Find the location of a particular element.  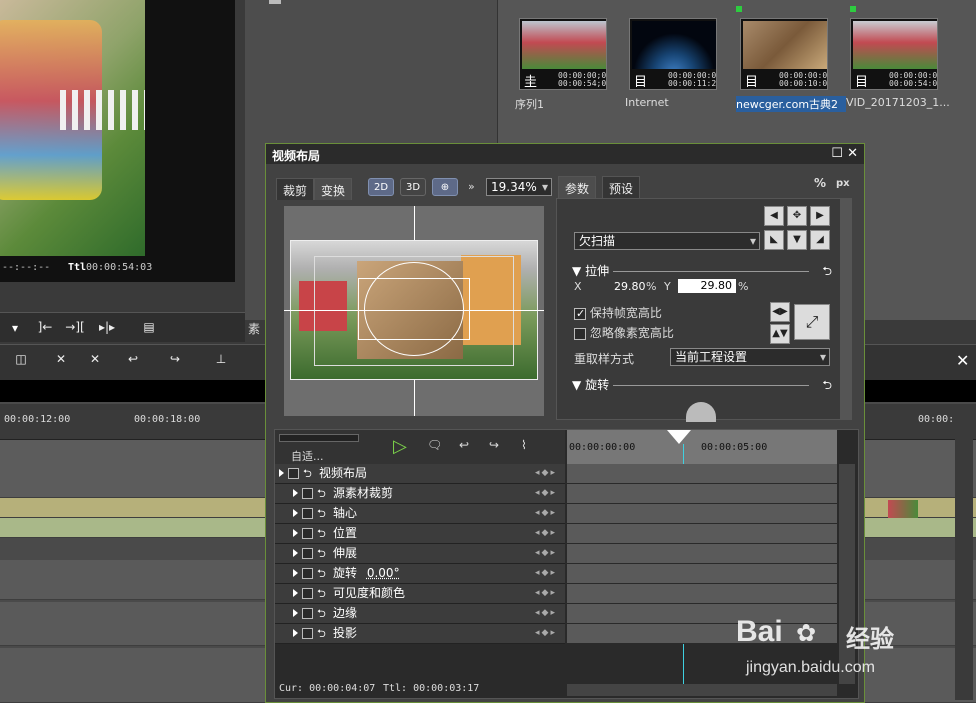

ripple-delete-icon: ✕ is located at coordinates (95, 359).